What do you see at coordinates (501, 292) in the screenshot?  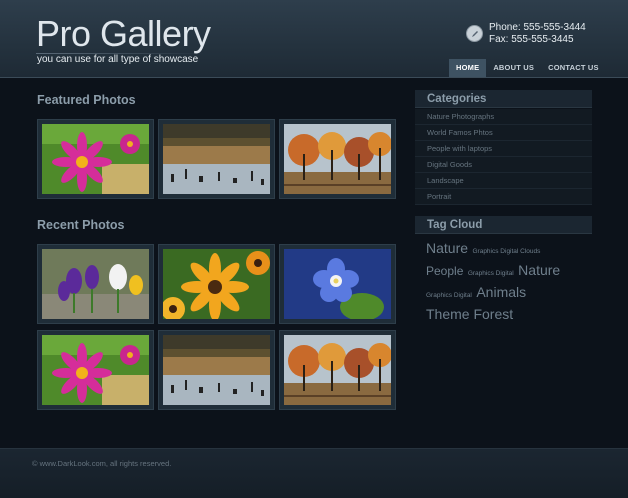 I see `tag-link: Animals` at bounding box center [501, 292].